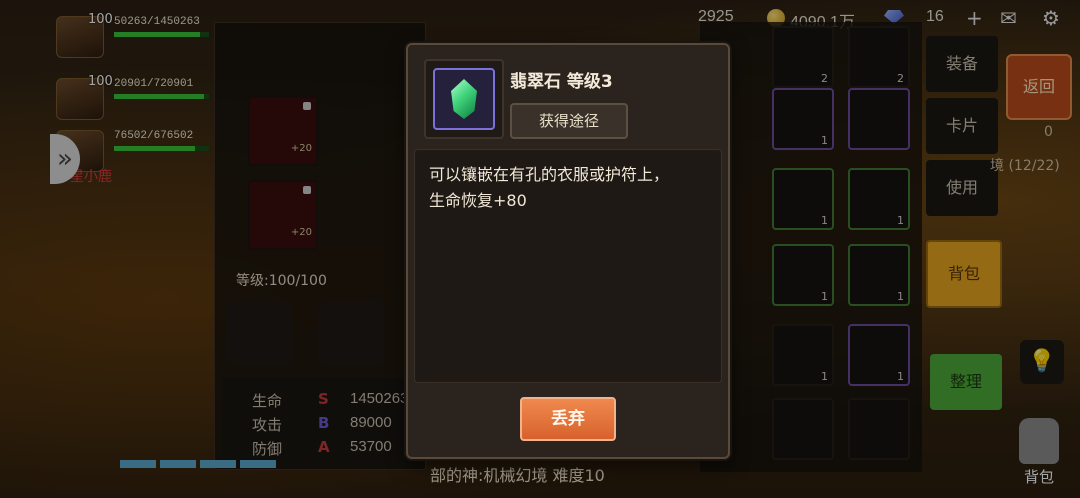  Describe the element at coordinates (569, 121) in the screenshot. I see `source-button: 获得途径` at that location.